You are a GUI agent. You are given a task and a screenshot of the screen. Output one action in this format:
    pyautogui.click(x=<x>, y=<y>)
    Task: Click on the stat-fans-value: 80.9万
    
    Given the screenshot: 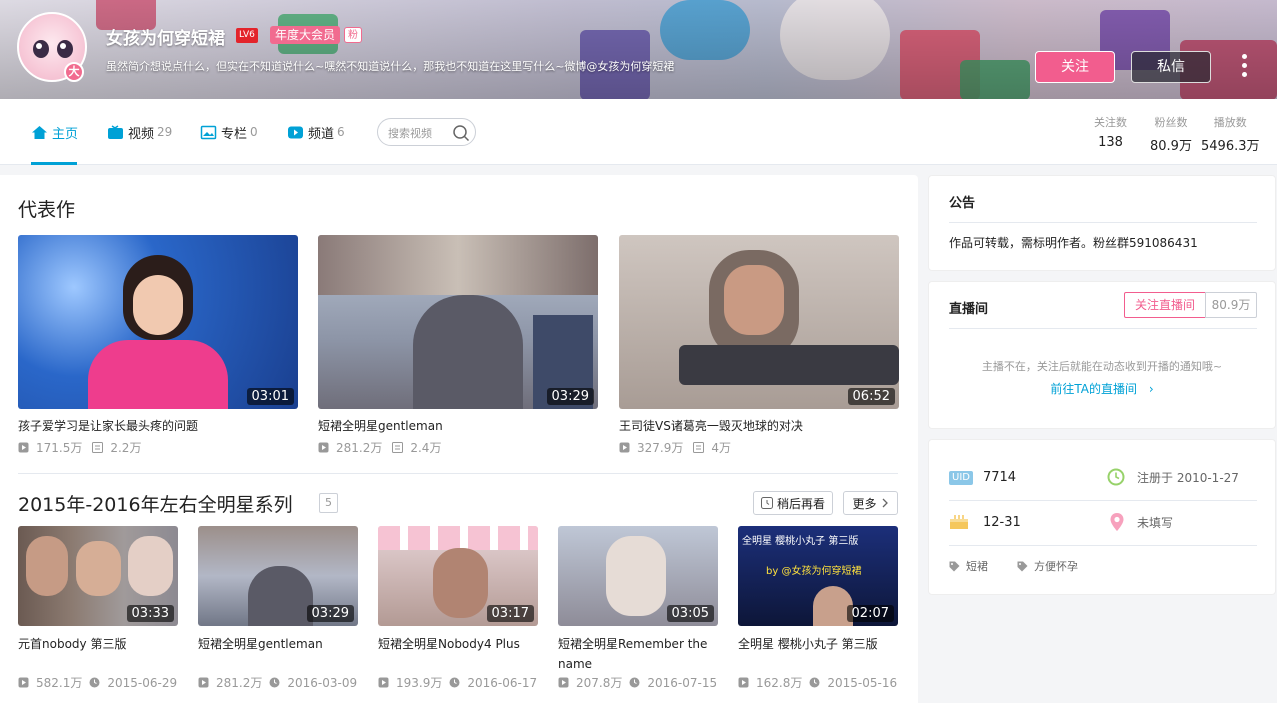 What is the action you would take?
    pyautogui.click(x=1171, y=146)
    